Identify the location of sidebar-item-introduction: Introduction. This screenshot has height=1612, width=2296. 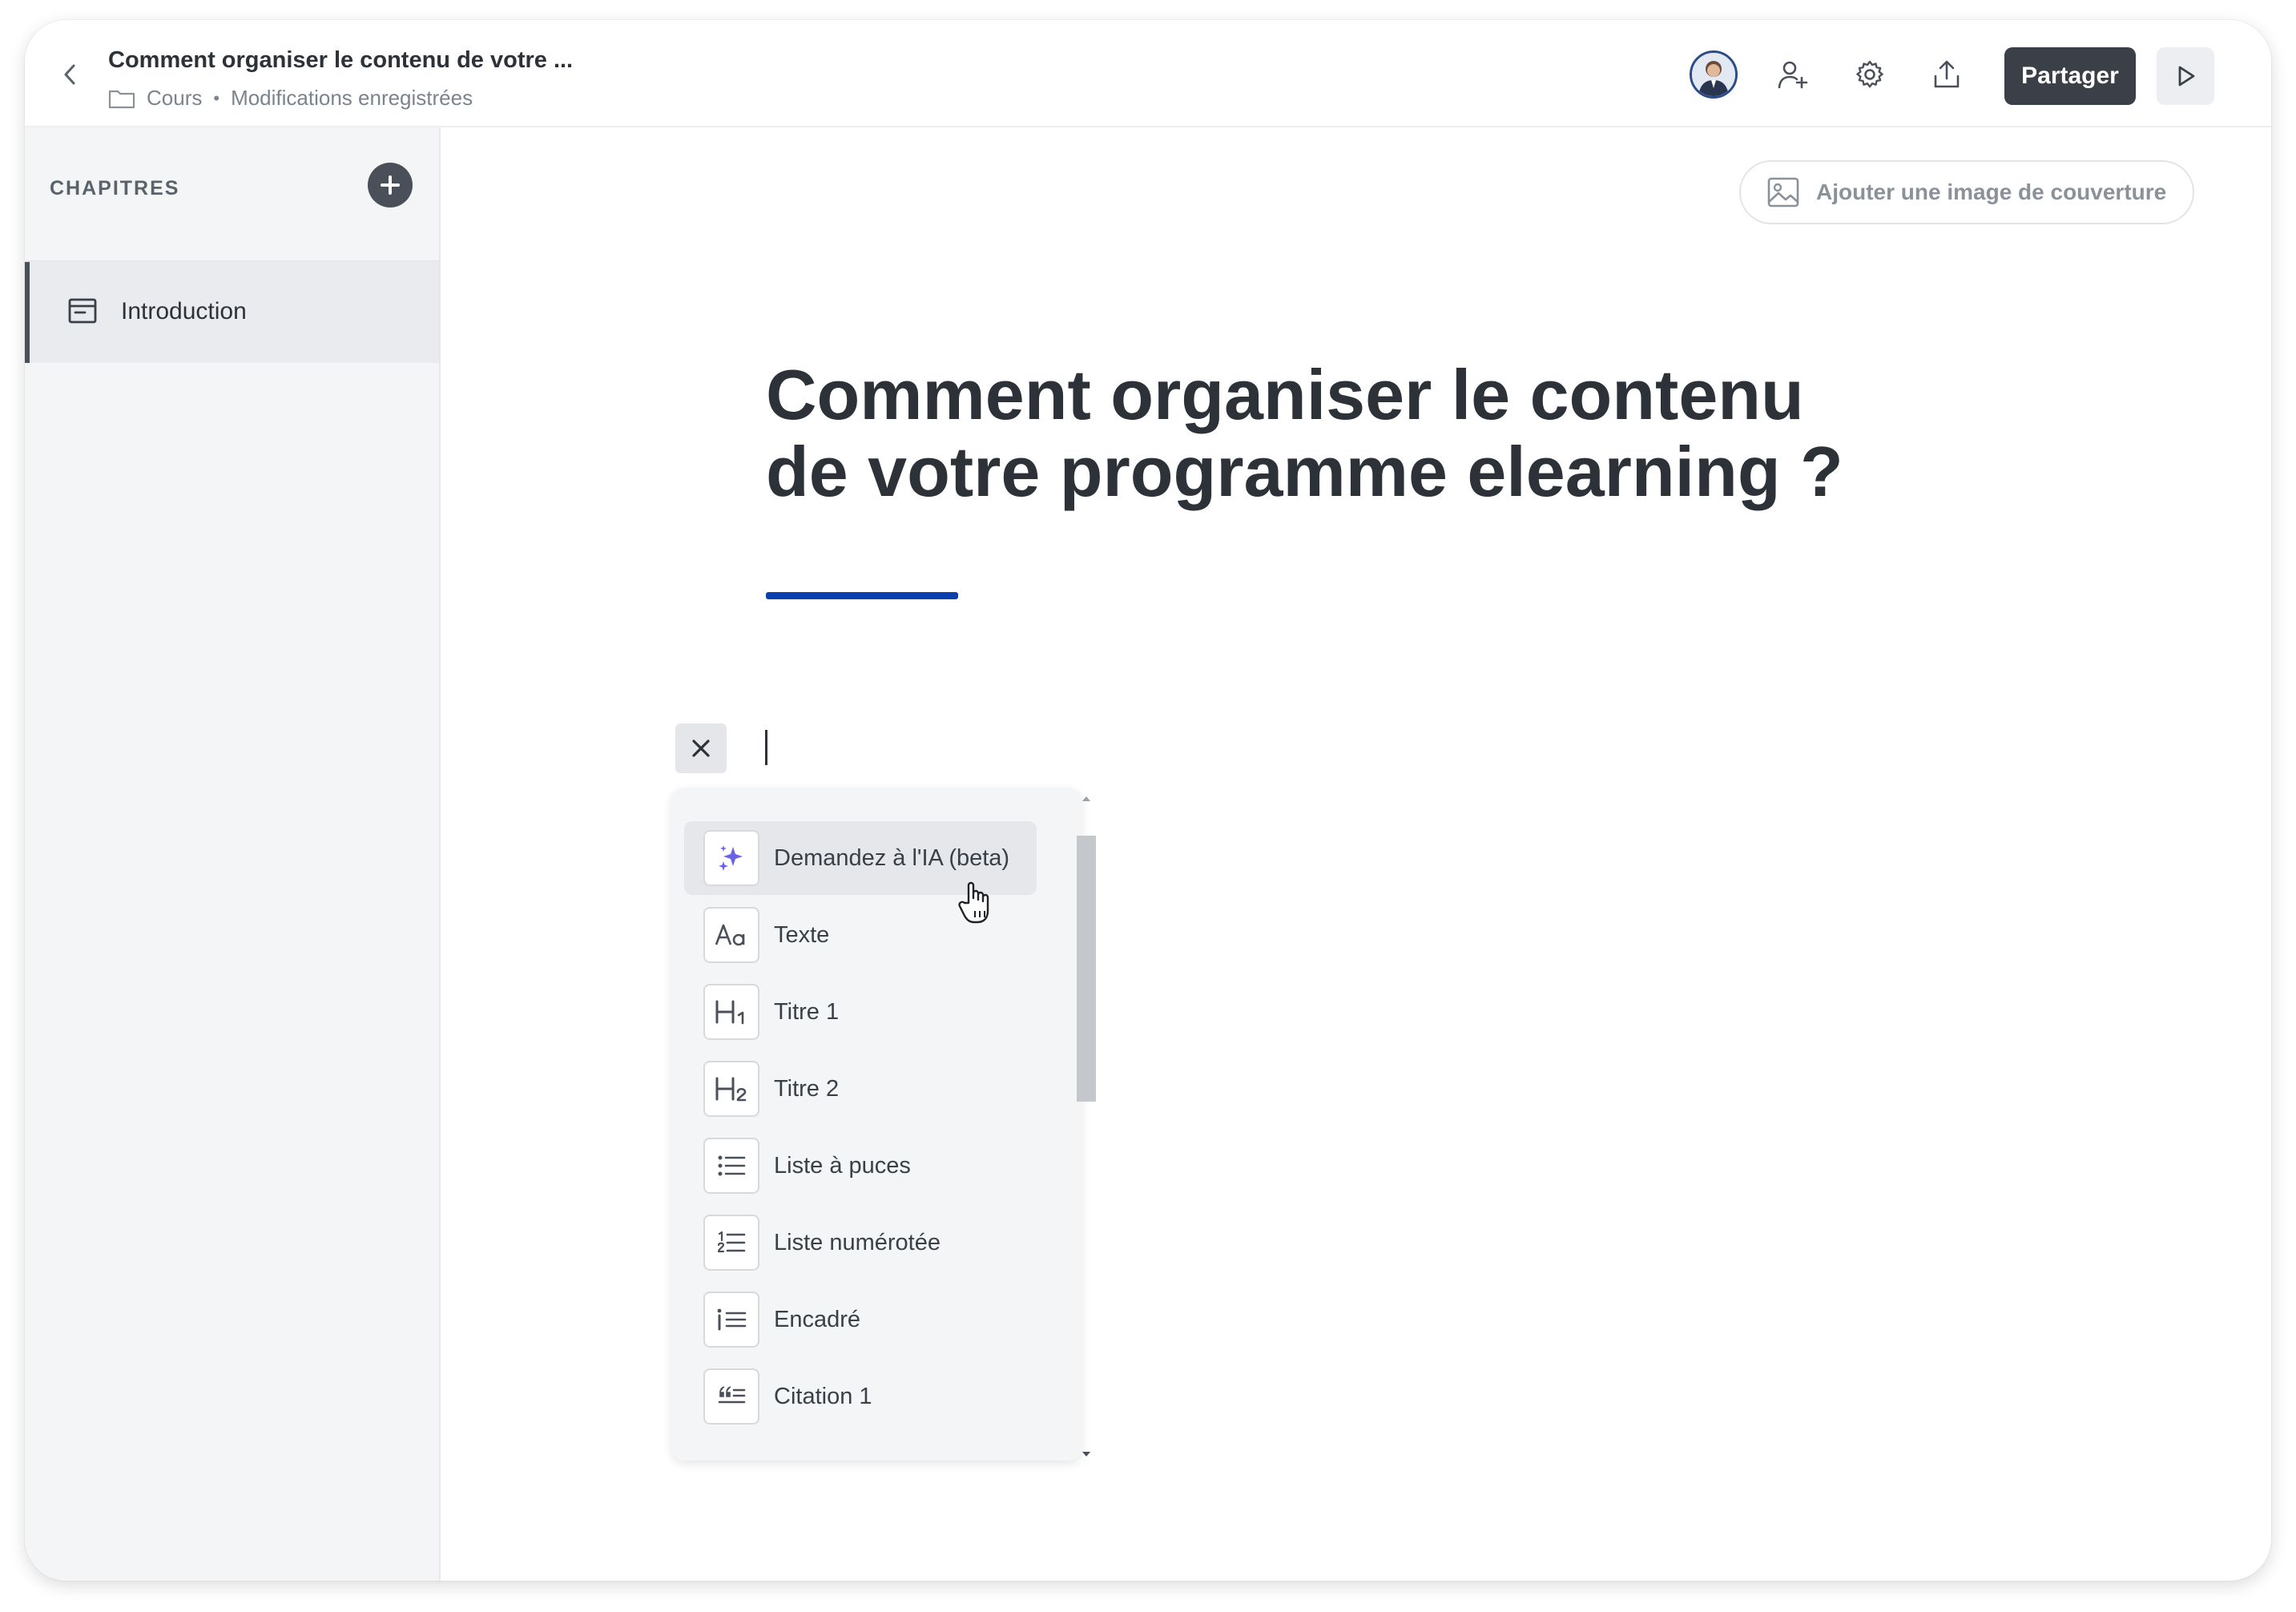
(232, 312).